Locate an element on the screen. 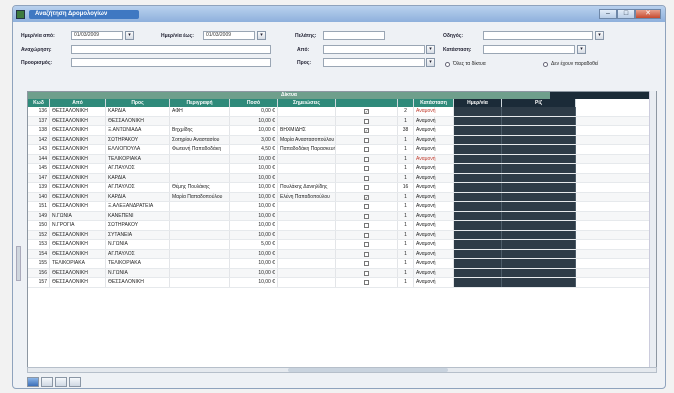 The width and height of the screenshot is (674, 393). radio-all-circle is located at coordinates (447, 64).